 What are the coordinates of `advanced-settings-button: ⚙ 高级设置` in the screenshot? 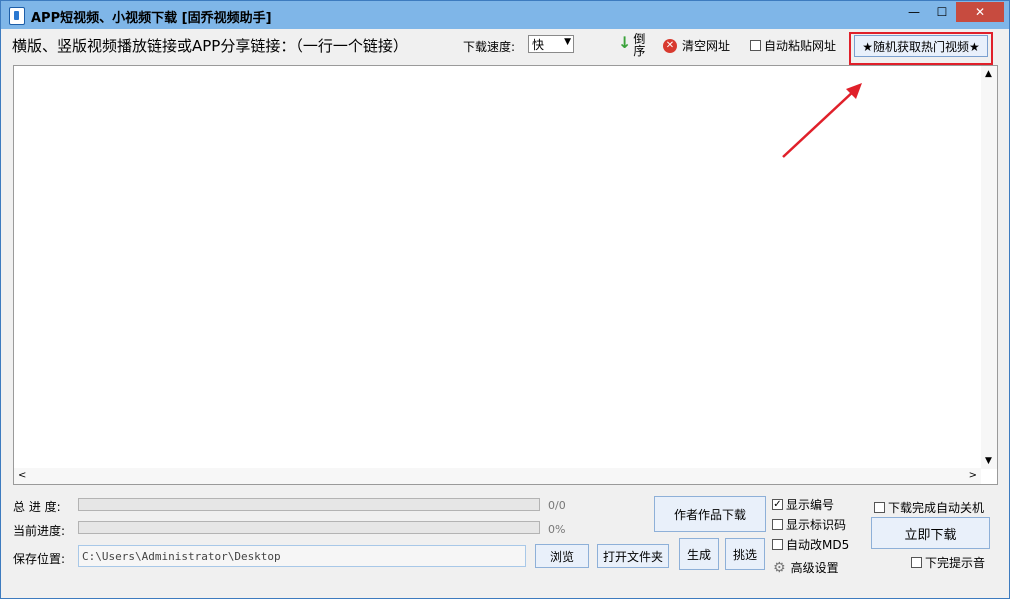 It's located at (806, 567).